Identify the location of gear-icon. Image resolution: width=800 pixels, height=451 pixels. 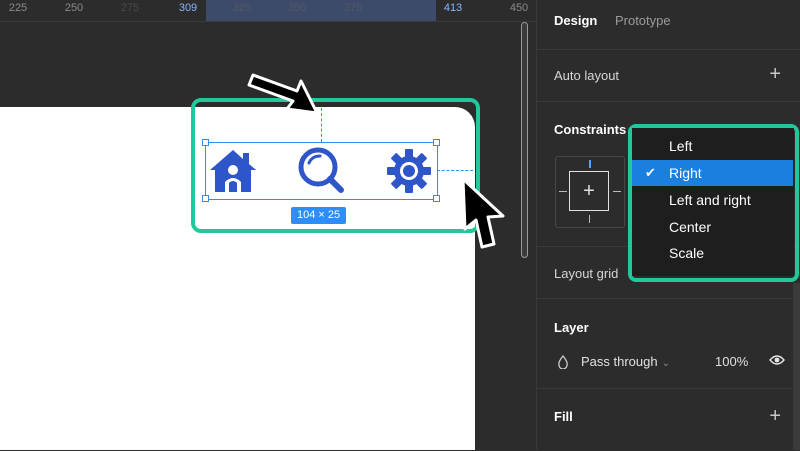
(409, 171).